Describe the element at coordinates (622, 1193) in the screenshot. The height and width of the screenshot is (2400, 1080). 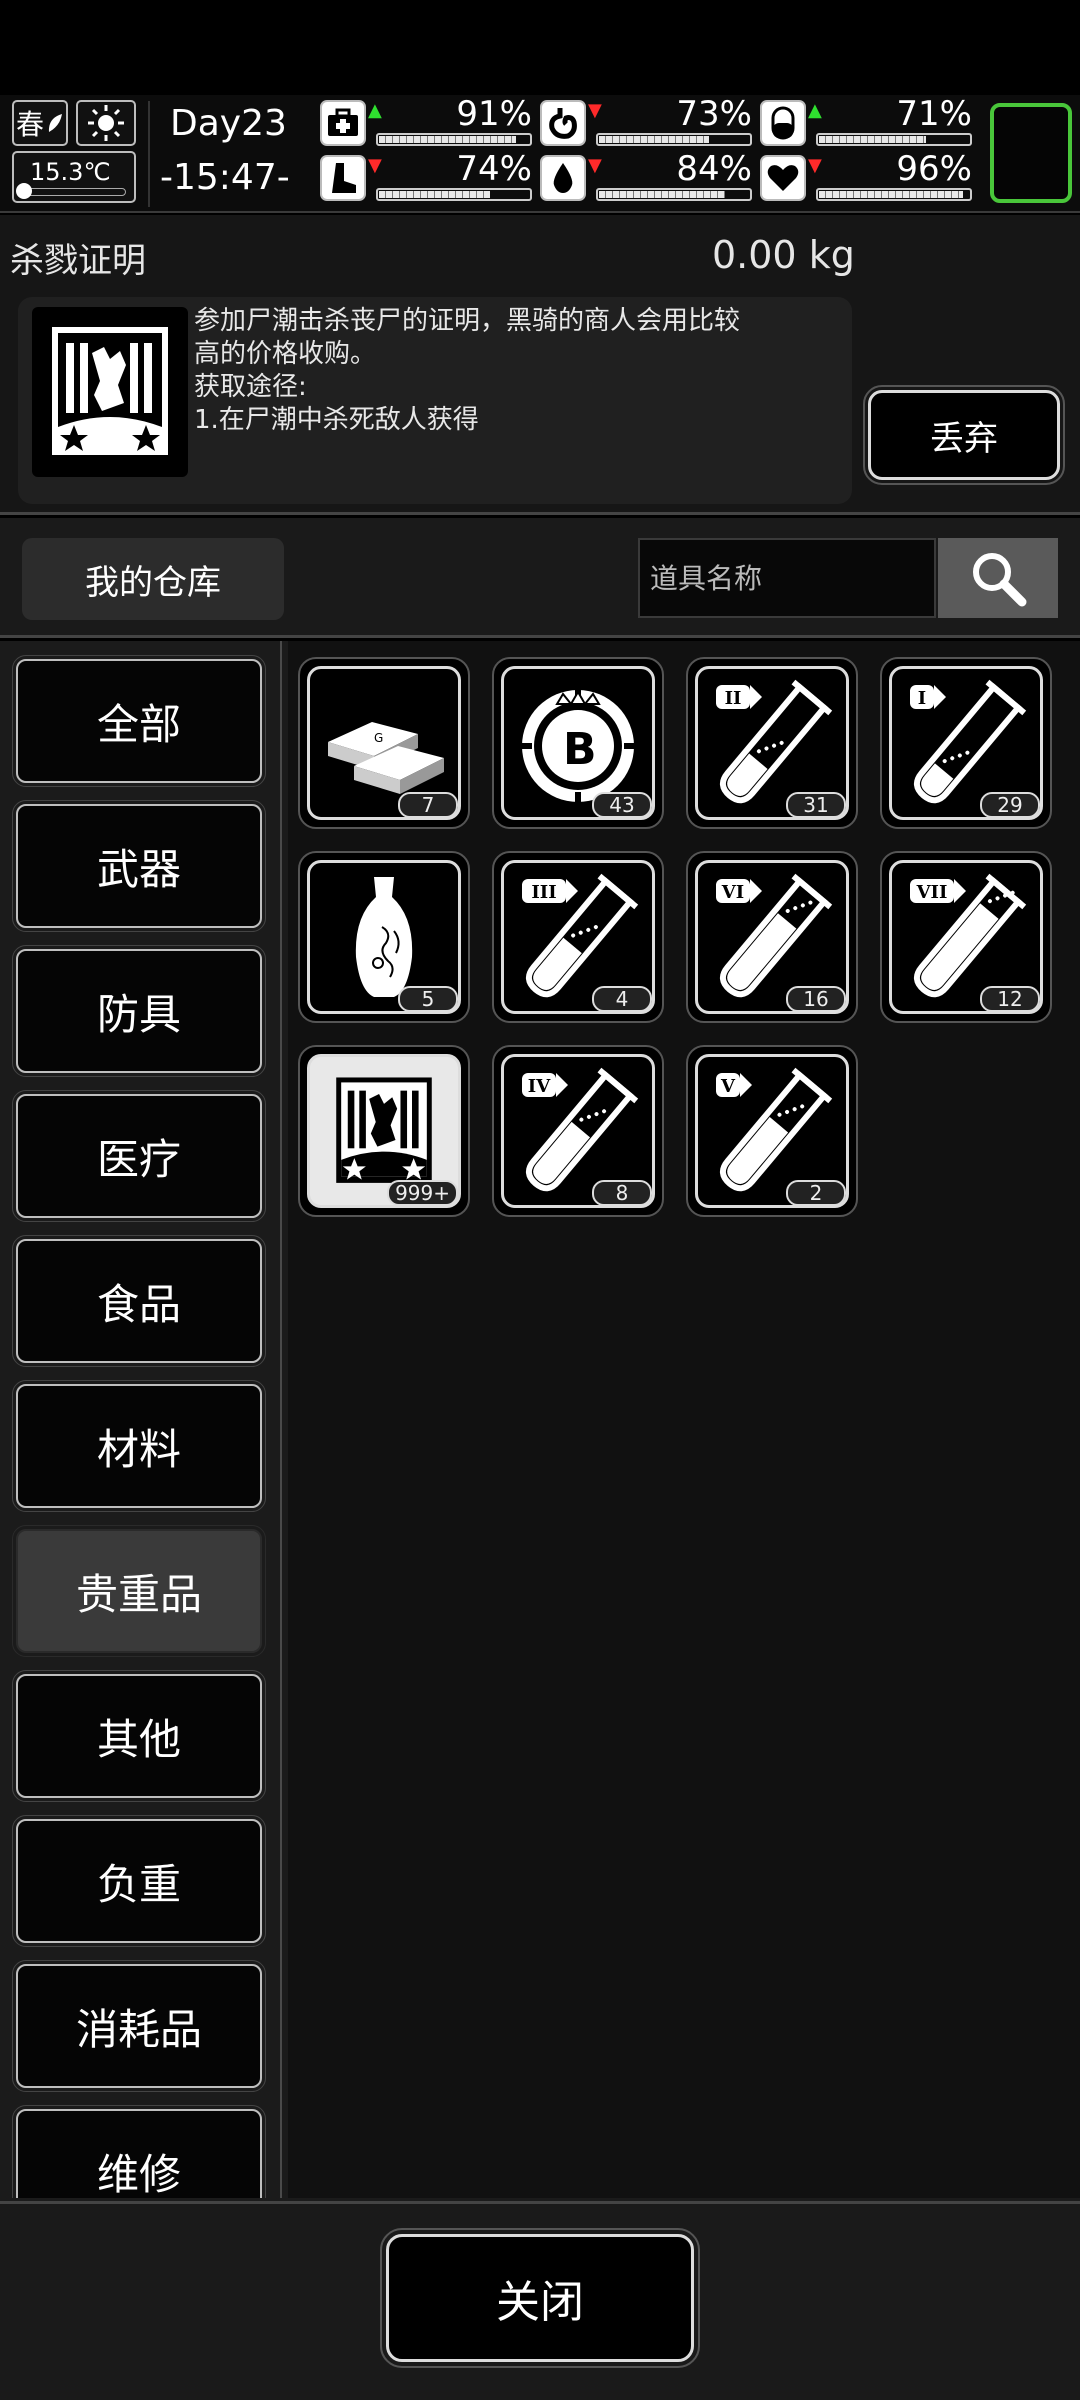
I see `item-count: 8` at that location.